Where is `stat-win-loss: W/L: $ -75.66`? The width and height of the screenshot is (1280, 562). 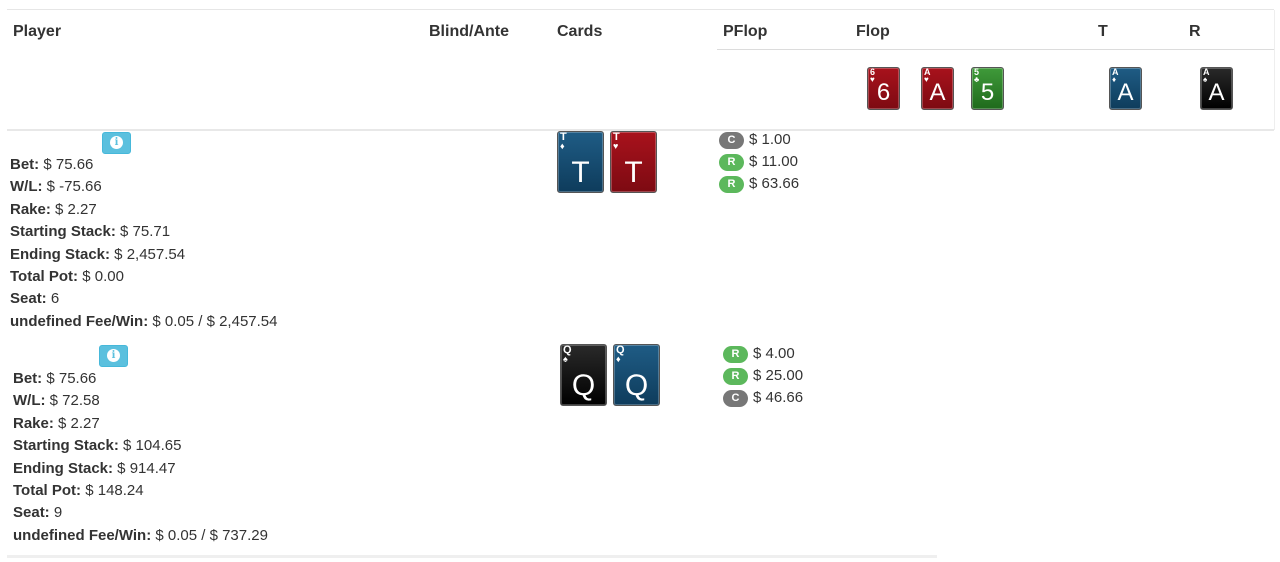 stat-win-loss: W/L: $ -75.66 is located at coordinates (56, 187).